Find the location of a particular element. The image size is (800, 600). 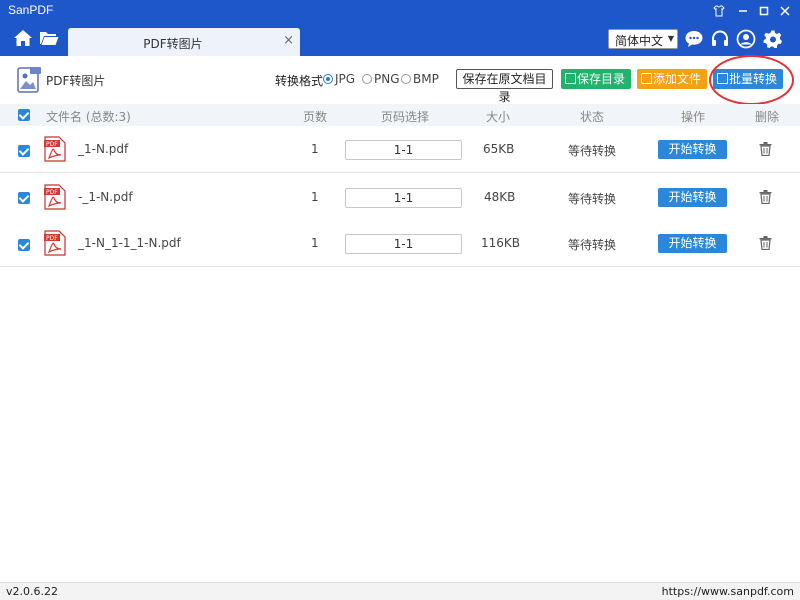

skin-icon is located at coordinates (719, 11).